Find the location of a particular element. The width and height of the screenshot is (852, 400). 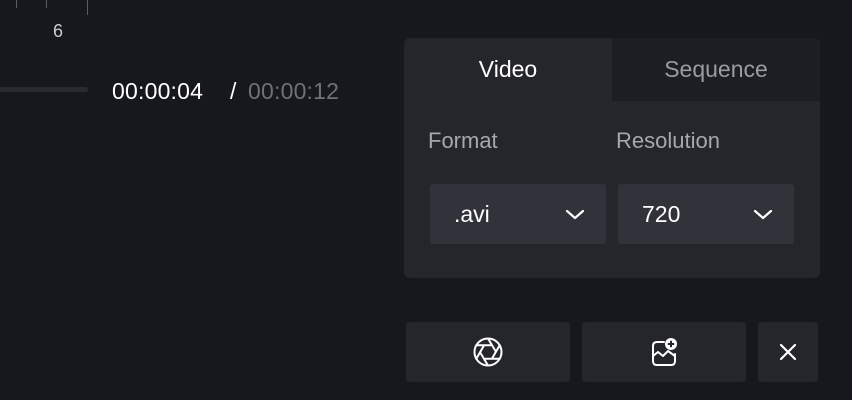

image-add-icon is located at coordinates (664, 352).